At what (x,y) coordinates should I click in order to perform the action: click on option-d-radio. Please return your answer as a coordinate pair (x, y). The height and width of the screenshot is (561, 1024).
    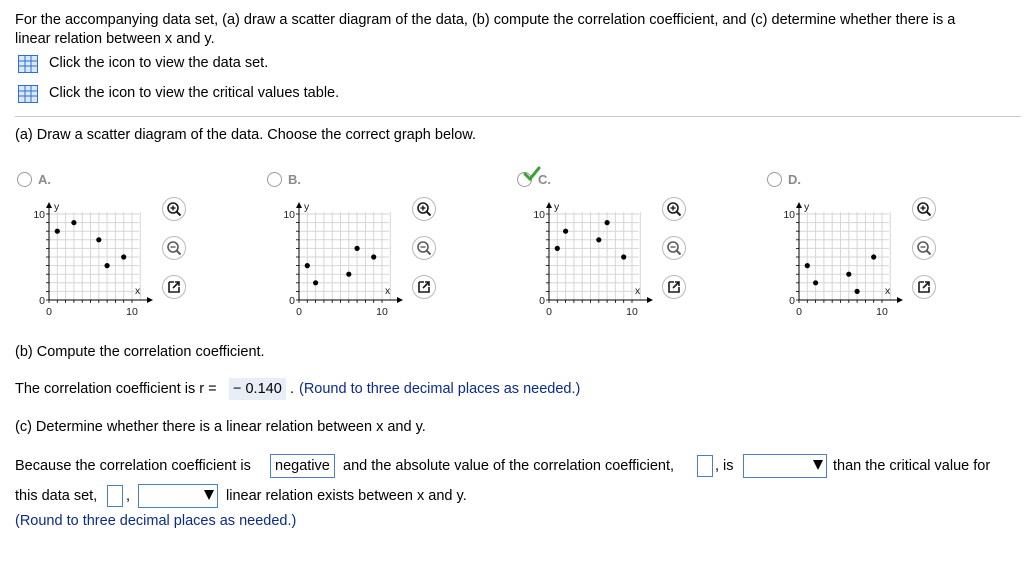
    Looking at the image, I should click on (774, 179).